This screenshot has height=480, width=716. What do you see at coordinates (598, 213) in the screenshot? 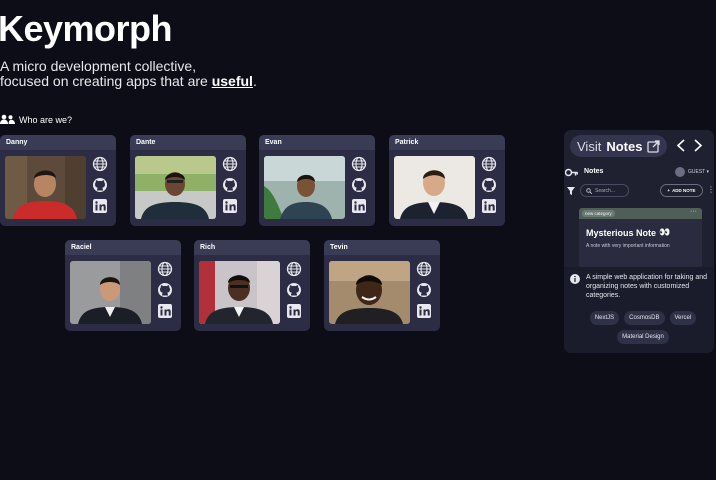
I see `note-category: new category` at bounding box center [598, 213].